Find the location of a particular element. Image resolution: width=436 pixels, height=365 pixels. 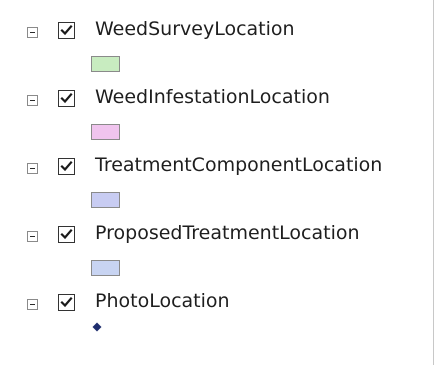

layer-name: WeedSurveyLocation is located at coordinates (195, 29).